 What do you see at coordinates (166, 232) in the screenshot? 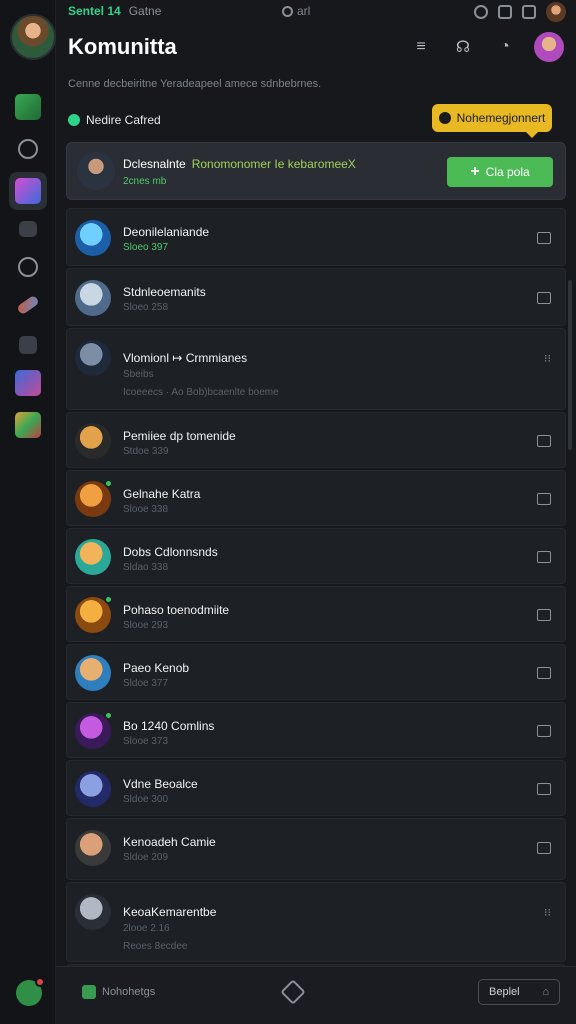
I see `community-name: Deonilelaniande` at bounding box center [166, 232].